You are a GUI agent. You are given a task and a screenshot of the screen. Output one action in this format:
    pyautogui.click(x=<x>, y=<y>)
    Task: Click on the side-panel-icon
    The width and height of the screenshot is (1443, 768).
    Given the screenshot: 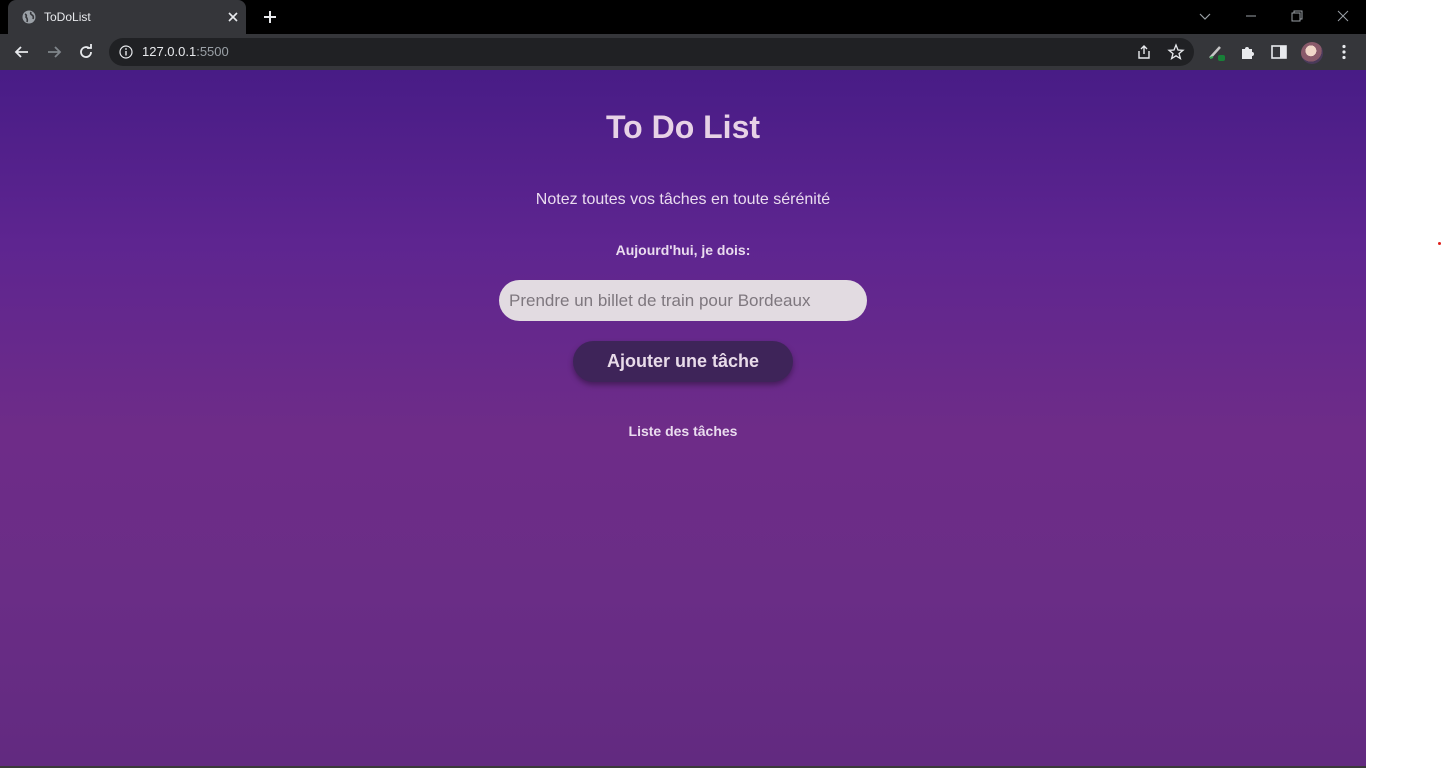 What is the action you would take?
    pyautogui.click(x=1279, y=52)
    